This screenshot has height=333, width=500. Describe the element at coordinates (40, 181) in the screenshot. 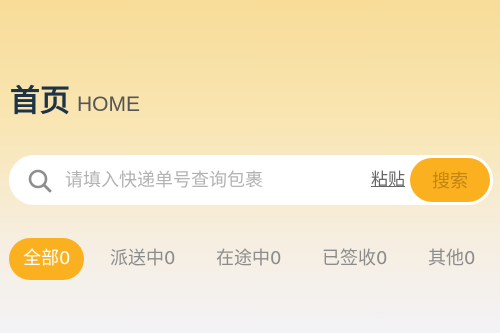

I see `search-icon` at that location.